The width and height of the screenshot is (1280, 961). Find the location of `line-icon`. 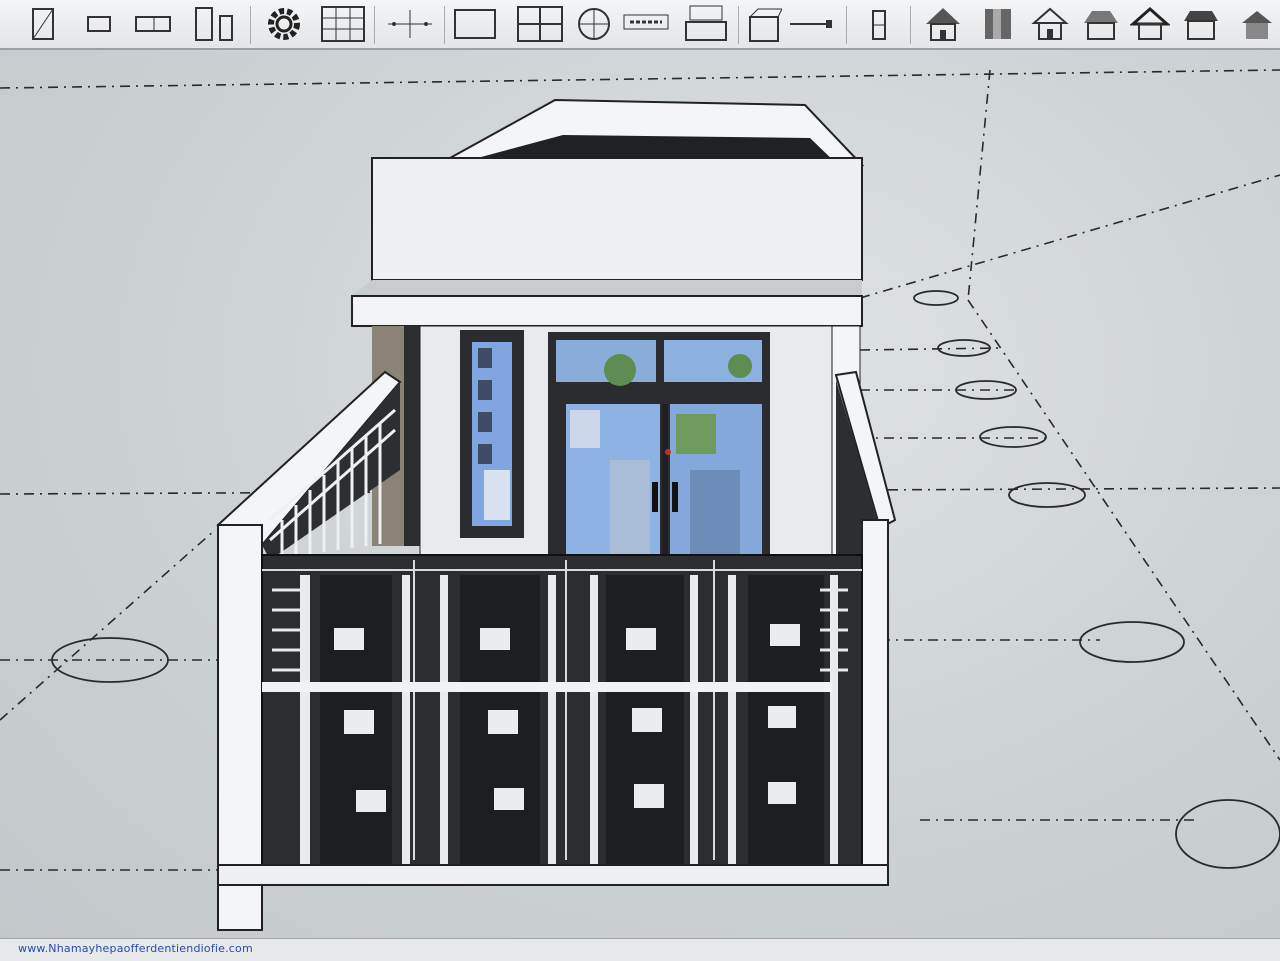

line-icon is located at coordinates (811, 24).